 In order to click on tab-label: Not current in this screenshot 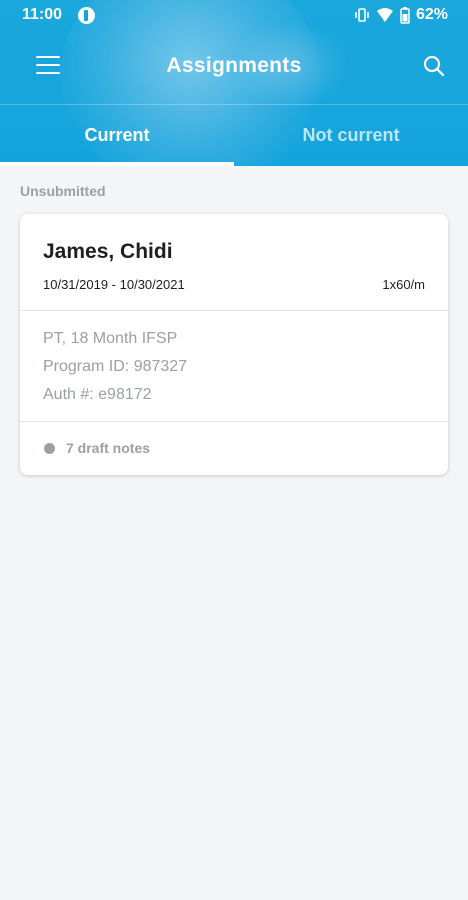, I will do `click(351, 135)`.